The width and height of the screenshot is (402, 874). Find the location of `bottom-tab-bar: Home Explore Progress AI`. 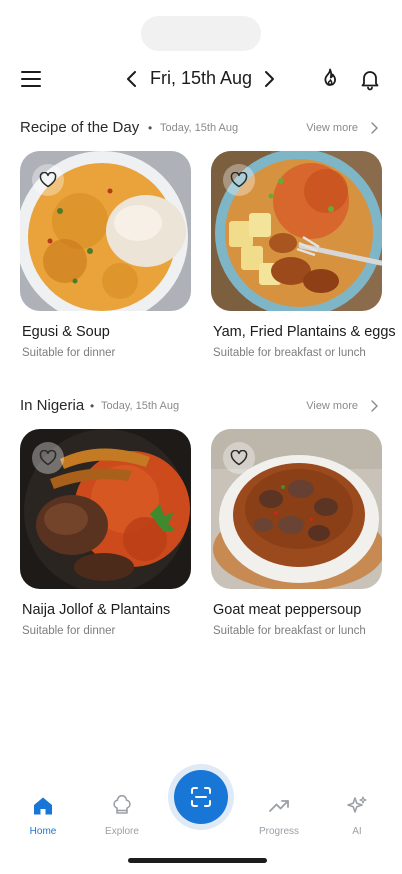

bottom-tab-bar: Home Explore Progress AI is located at coordinates (201, 807).